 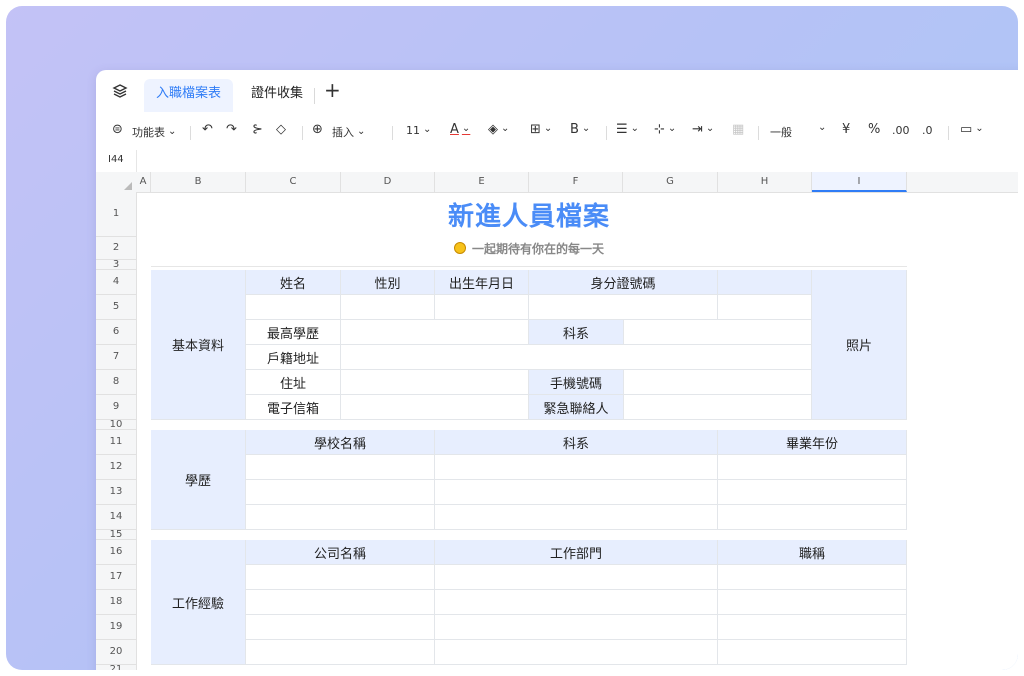 What do you see at coordinates (781, 132) in the screenshot?
I see `number-format-select: 一般` at bounding box center [781, 132].